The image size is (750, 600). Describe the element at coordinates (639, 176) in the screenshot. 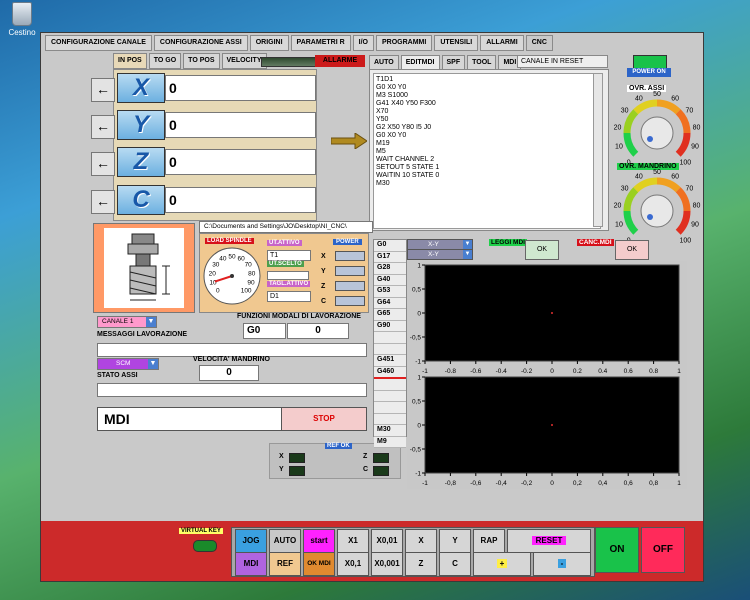

I see `dial-tick-label: 40` at that location.